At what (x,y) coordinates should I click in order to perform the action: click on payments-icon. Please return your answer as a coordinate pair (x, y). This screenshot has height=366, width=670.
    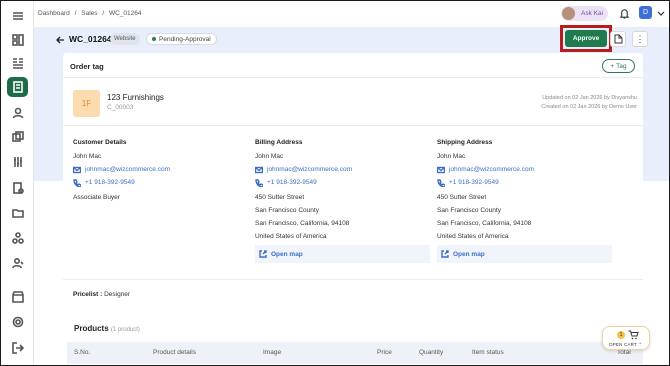
    Looking at the image, I should click on (17, 187).